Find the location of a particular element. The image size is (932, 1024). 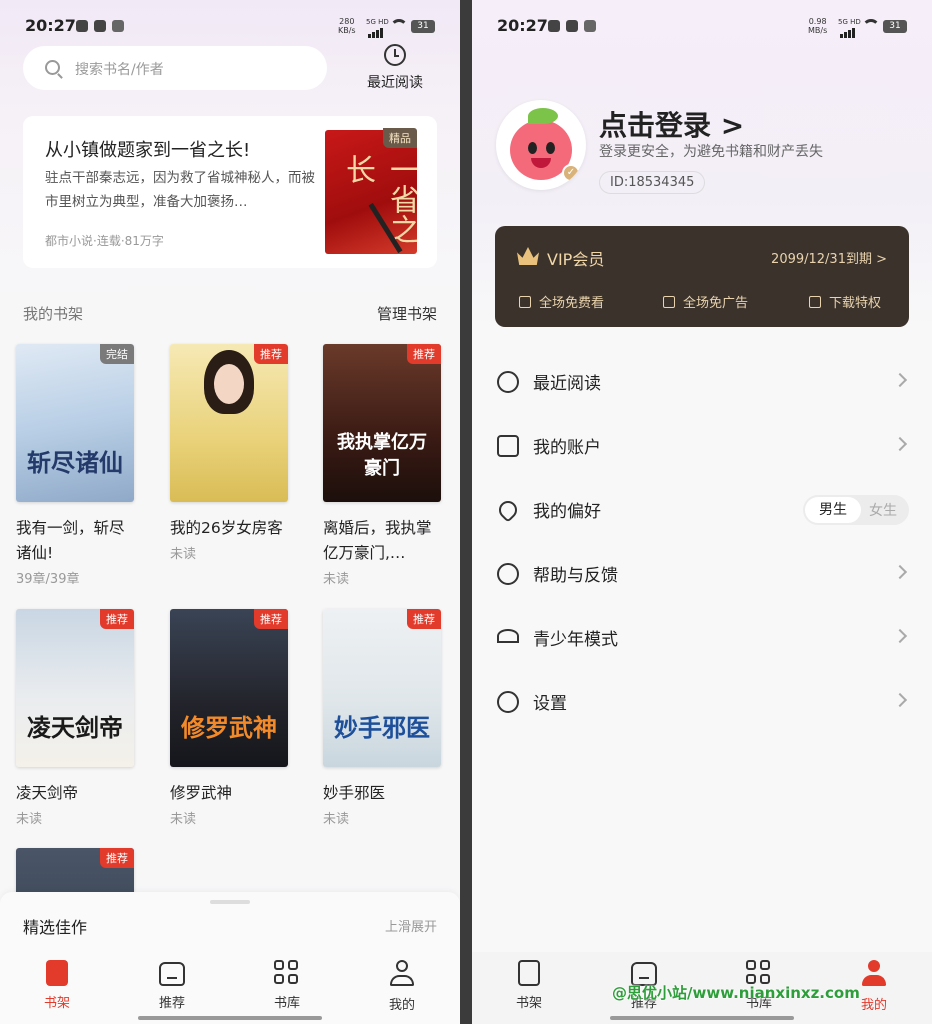

login-subtitle: 登录更安全，为避免书籍和财产丢失 is located at coordinates (711, 152).